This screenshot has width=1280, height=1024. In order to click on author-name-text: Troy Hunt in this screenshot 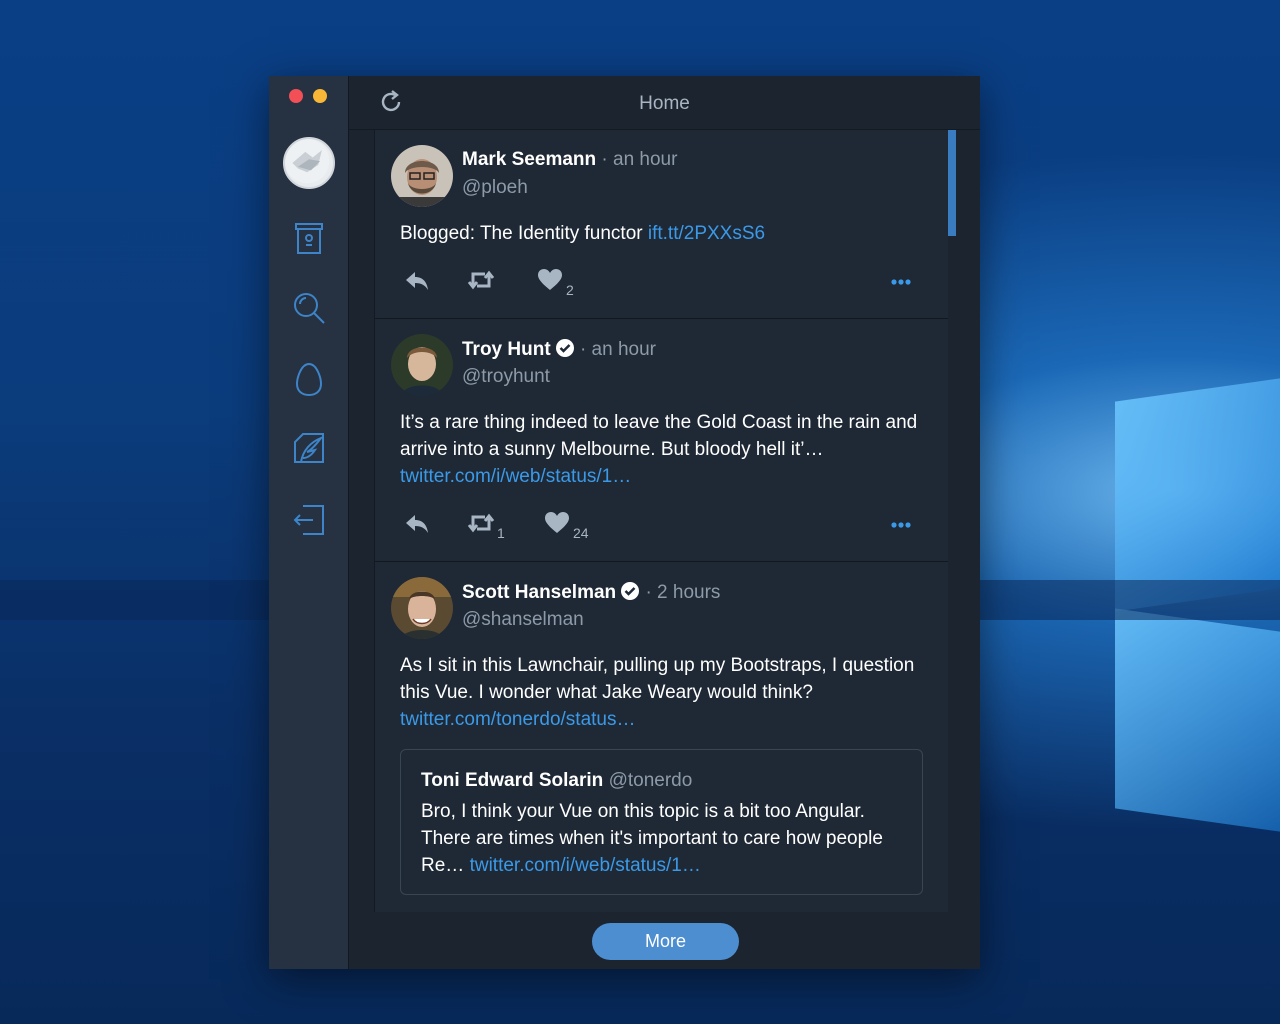, I will do `click(506, 349)`.